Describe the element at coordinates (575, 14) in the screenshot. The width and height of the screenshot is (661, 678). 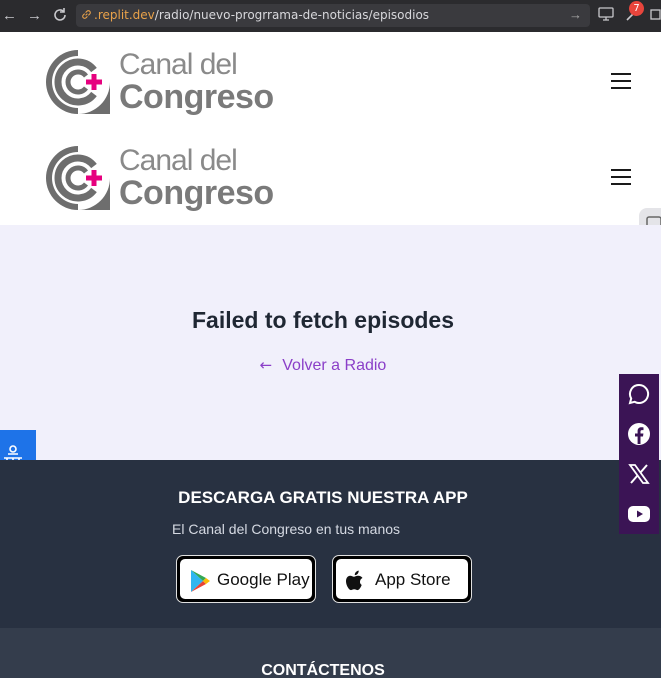
I see `go-arrow-icon: →` at that location.